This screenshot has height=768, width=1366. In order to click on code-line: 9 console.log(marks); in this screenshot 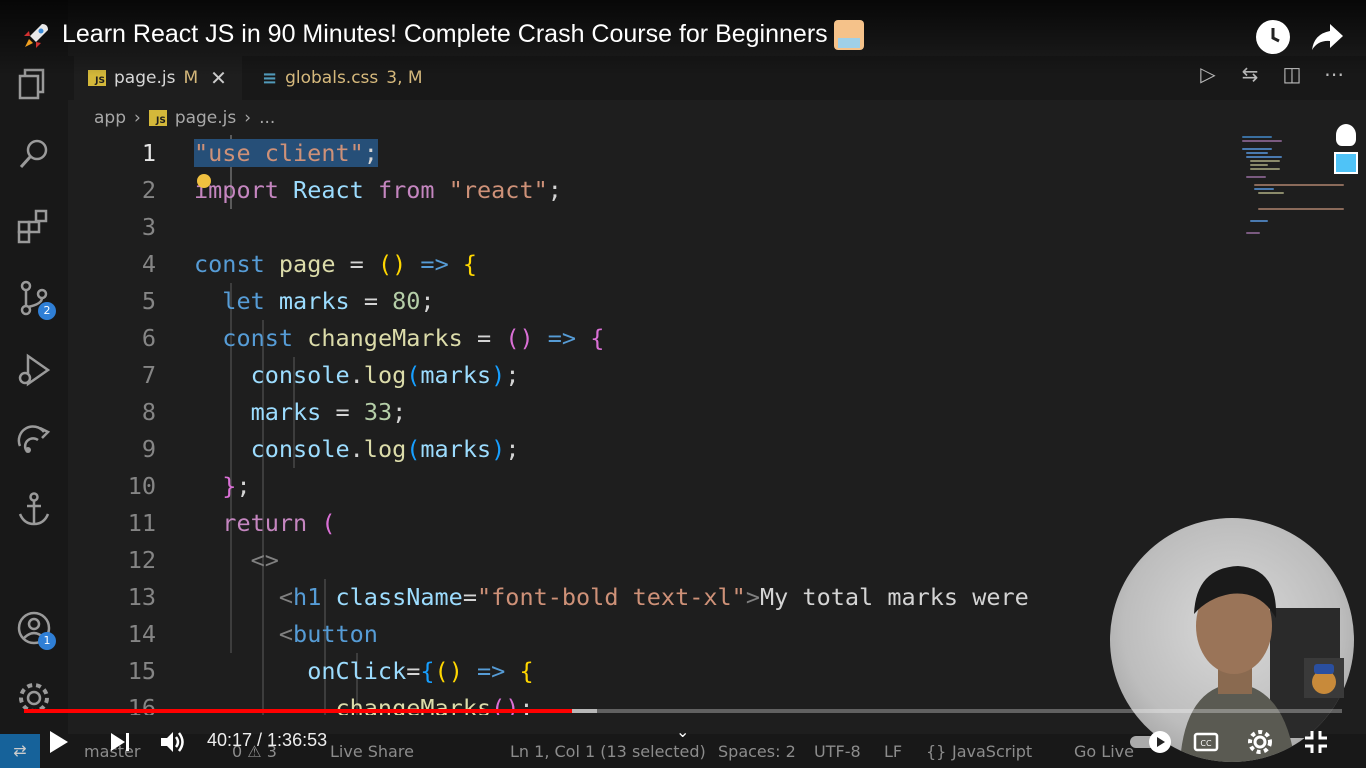, I will do `click(648, 449)`.